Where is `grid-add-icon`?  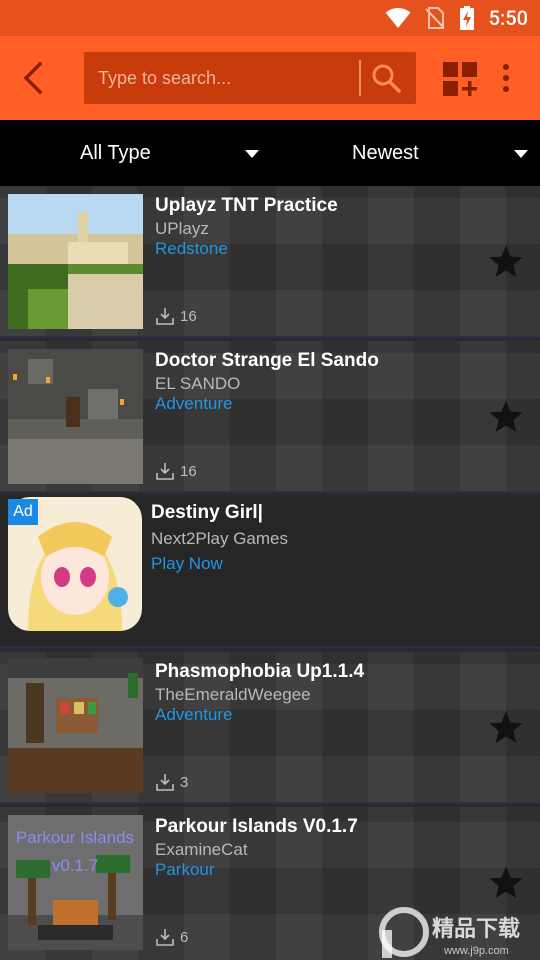
grid-add-icon is located at coordinates (460, 79).